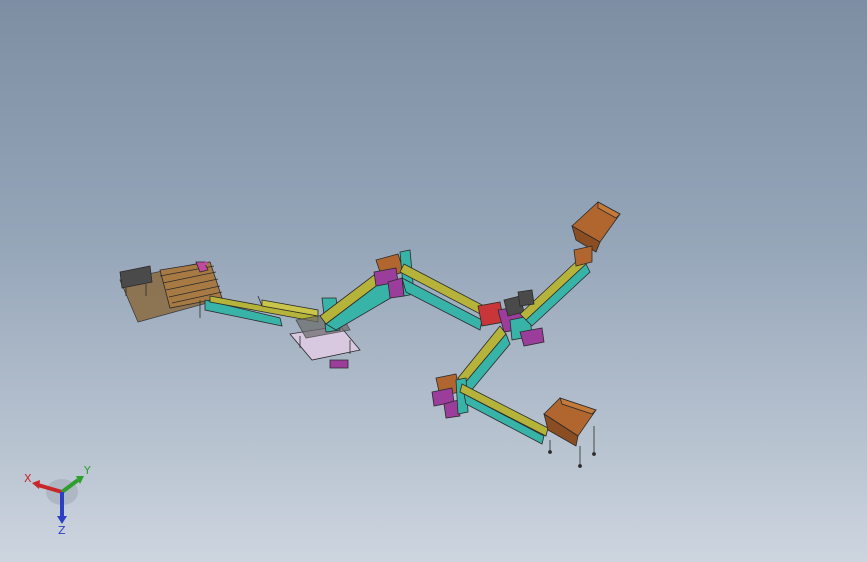  What do you see at coordinates (28, 478) in the screenshot?
I see `x-axis-label: X` at bounding box center [28, 478].